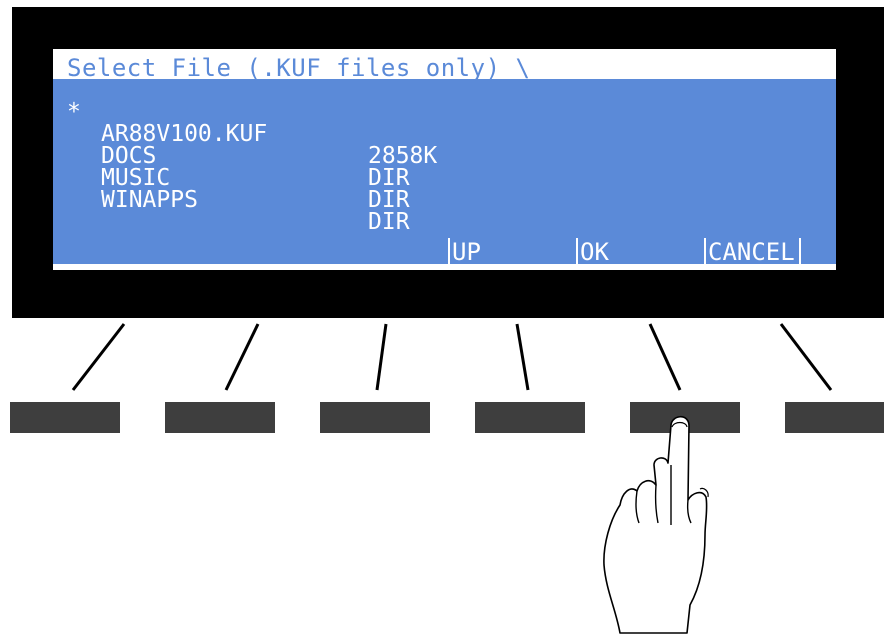  What do you see at coordinates (530, 417) in the screenshot?
I see `soft-button-up` at bounding box center [530, 417].